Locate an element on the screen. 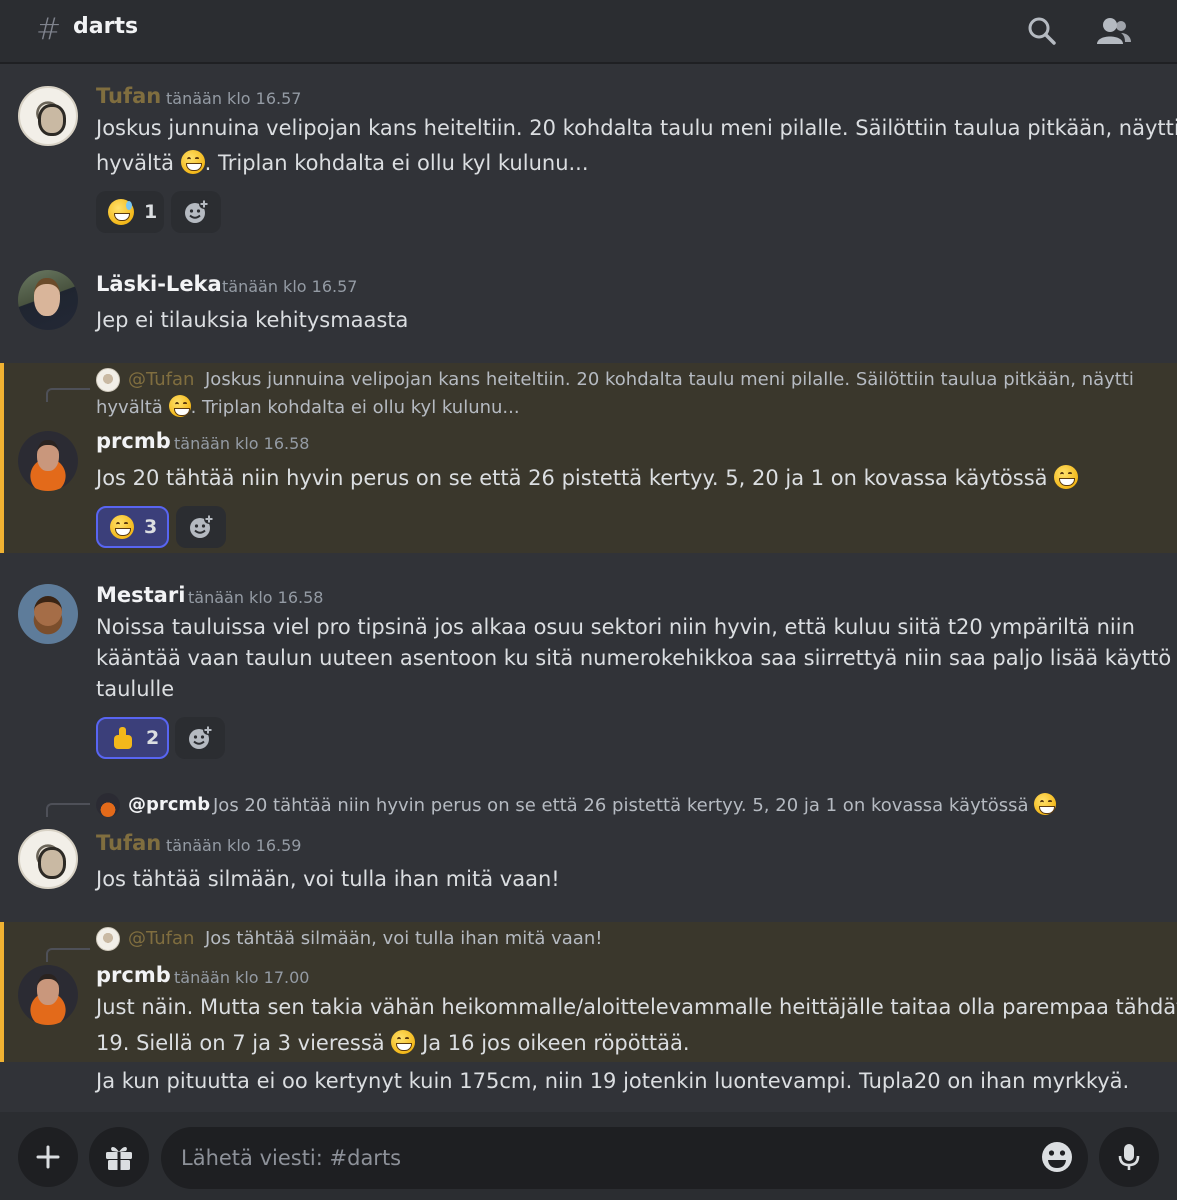 Image resolution: width=1177 pixels, height=1200 pixels. message-text-segment: Ja 16 jos oikeen röpöttää. is located at coordinates (556, 1043).